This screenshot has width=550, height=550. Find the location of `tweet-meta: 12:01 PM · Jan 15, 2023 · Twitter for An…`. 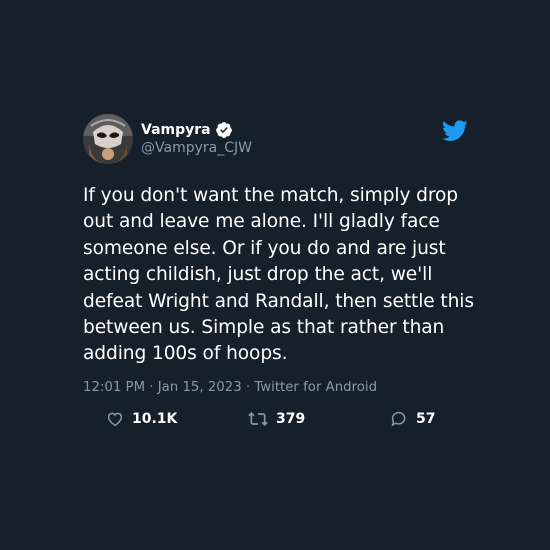

tweet-meta: 12:01 PM · Jan 15, 2023 · Twitter for An… is located at coordinates (230, 387).